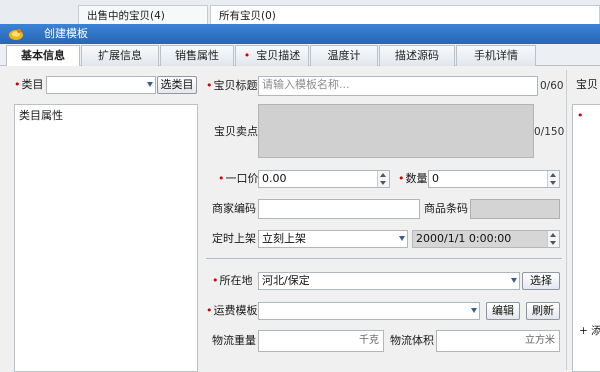  Describe the element at coordinates (278, 55) in the screenshot. I see `tab-item-description-label: 宝贝描述` at that location.